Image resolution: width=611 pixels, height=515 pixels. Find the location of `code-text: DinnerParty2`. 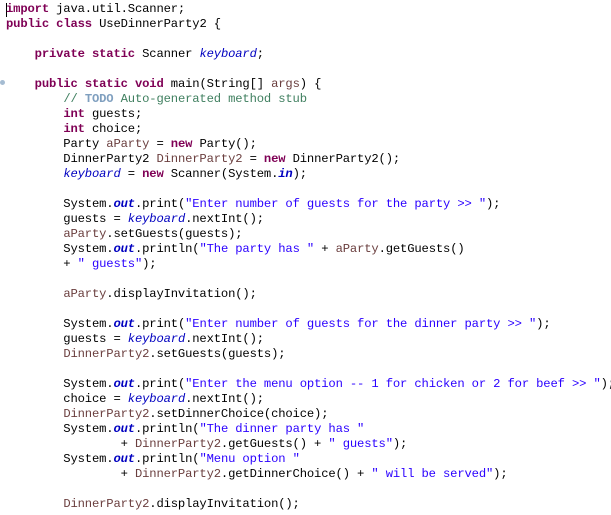

code-text: DinnerParty2 is located at coordinates (81, 159).